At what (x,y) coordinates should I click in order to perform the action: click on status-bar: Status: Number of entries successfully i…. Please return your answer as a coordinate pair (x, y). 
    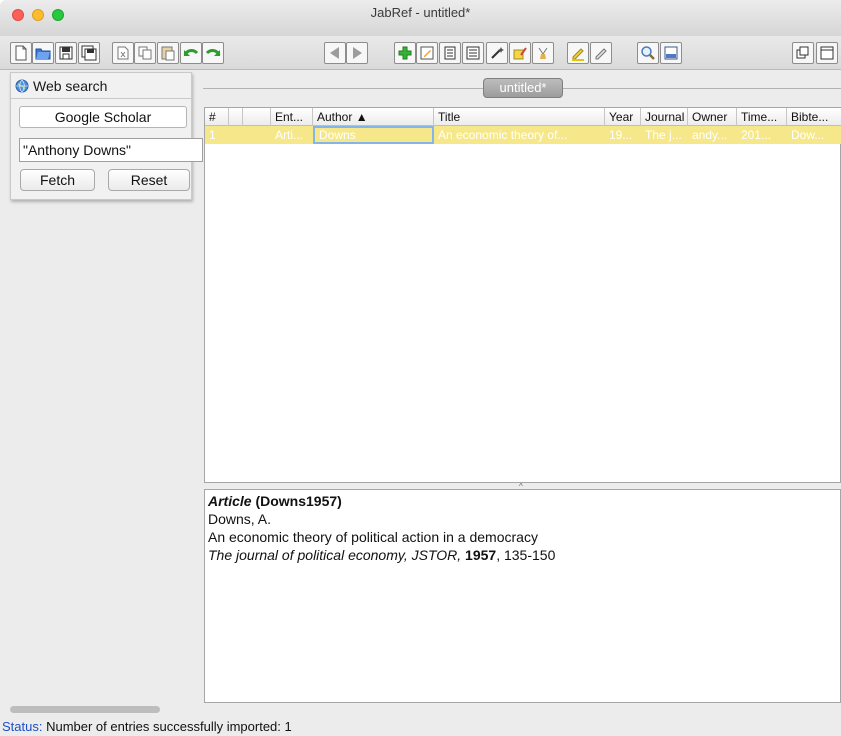
    Looking at the image, I should click on (147, 726).